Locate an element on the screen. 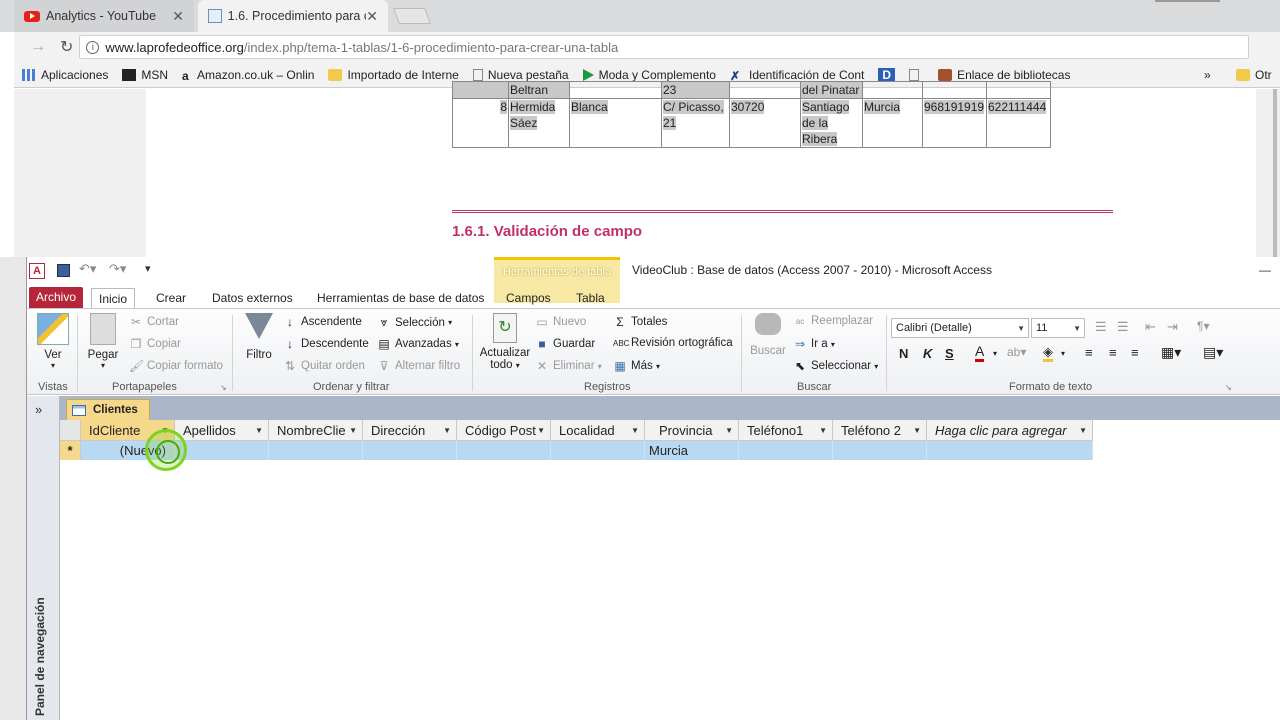  clear-sort-button: ⇅ Quitar orden is located at coordinates (324, 366).